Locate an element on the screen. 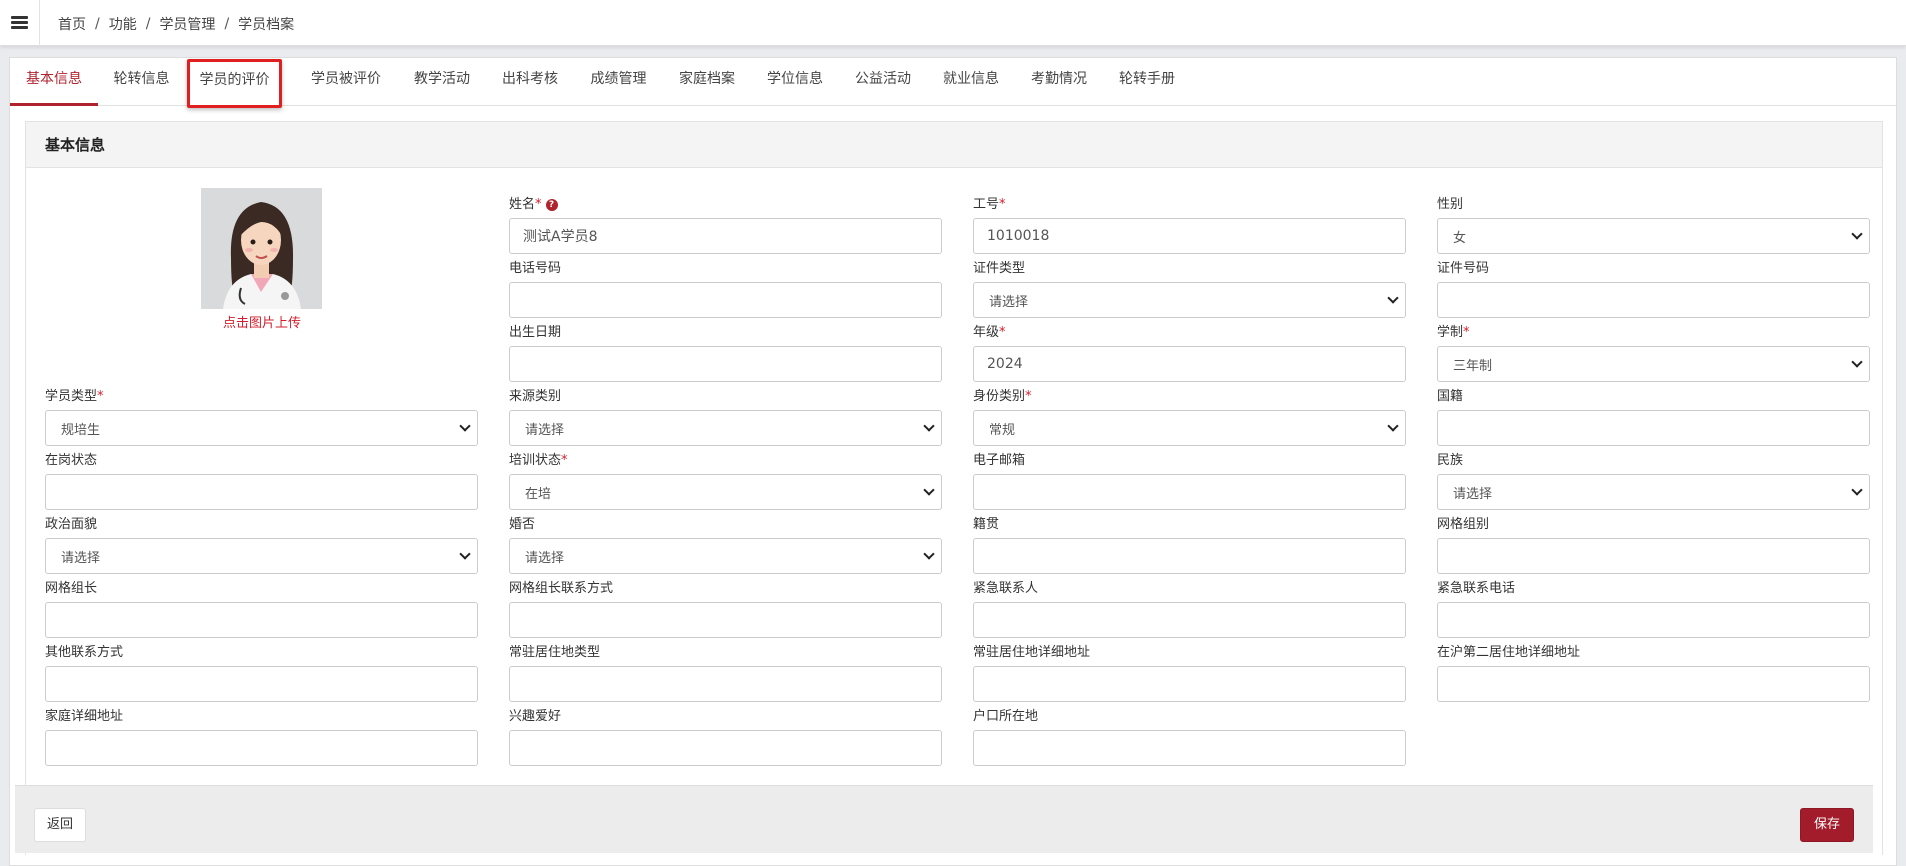  training-status-value: 在培 is located at coordinates (538, 494).